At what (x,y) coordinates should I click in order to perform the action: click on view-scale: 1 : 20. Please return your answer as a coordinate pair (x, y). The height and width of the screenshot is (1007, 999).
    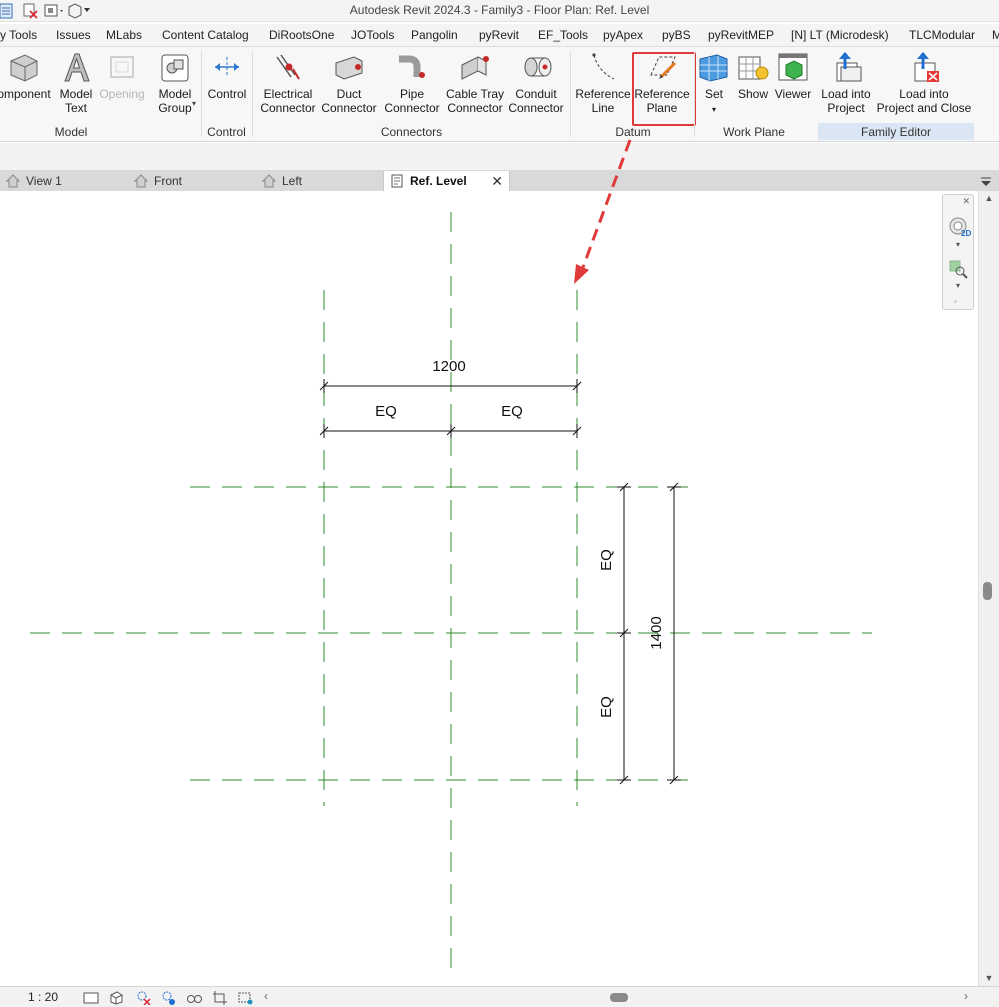
    Looking at the image, I should click on (43, 997).